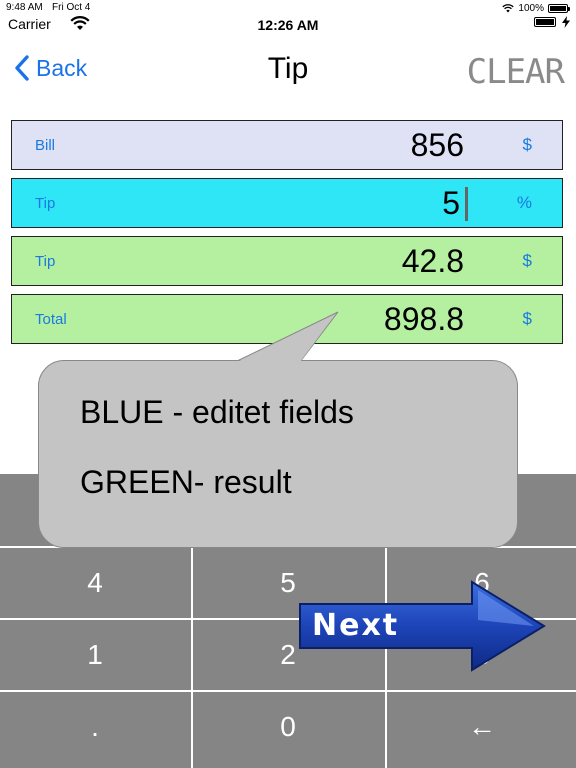 This screenshot has width=576, height=768. Describe the element at coordinates (45, 203) in the screenshot. I see `tip-percent-label: Tip` at that location.